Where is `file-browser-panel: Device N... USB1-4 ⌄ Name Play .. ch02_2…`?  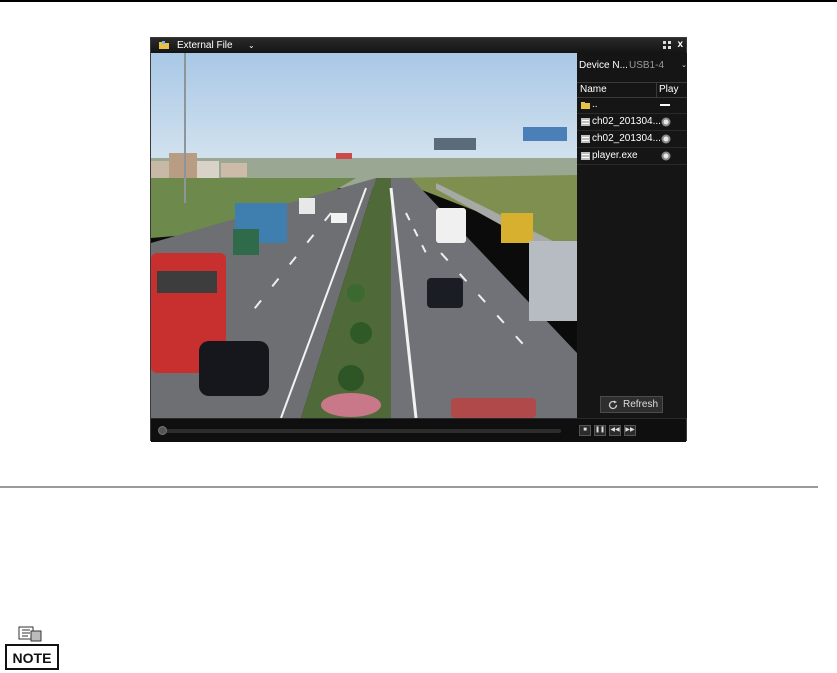
file-browser-panel: Device N... USB1-4 ⌄ Name Play .. ch02_2… is located at coordinates (632, 235).